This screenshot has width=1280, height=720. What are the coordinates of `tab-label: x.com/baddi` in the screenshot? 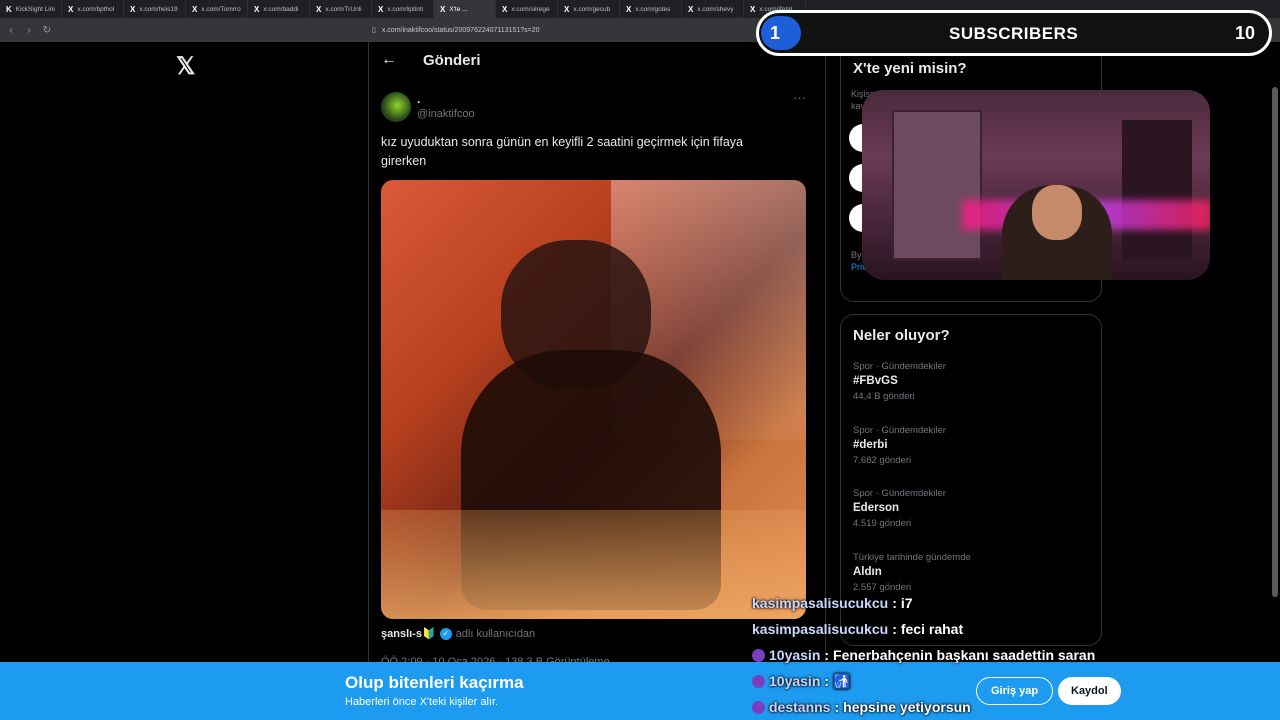 It's located at (281, 9).